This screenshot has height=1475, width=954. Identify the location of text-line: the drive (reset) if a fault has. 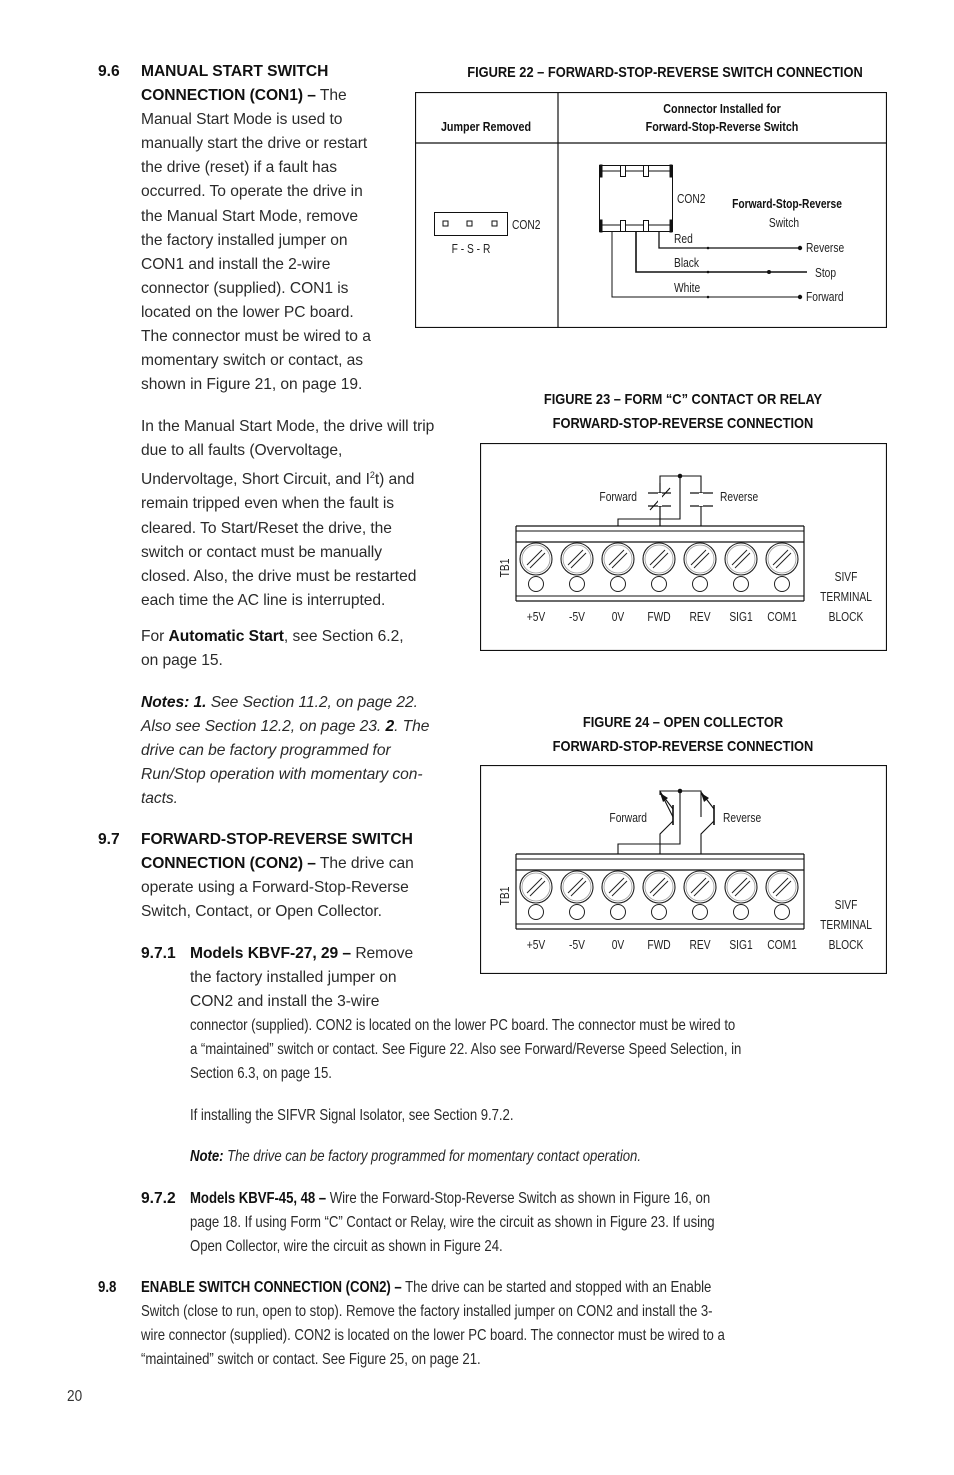
(239, 168).